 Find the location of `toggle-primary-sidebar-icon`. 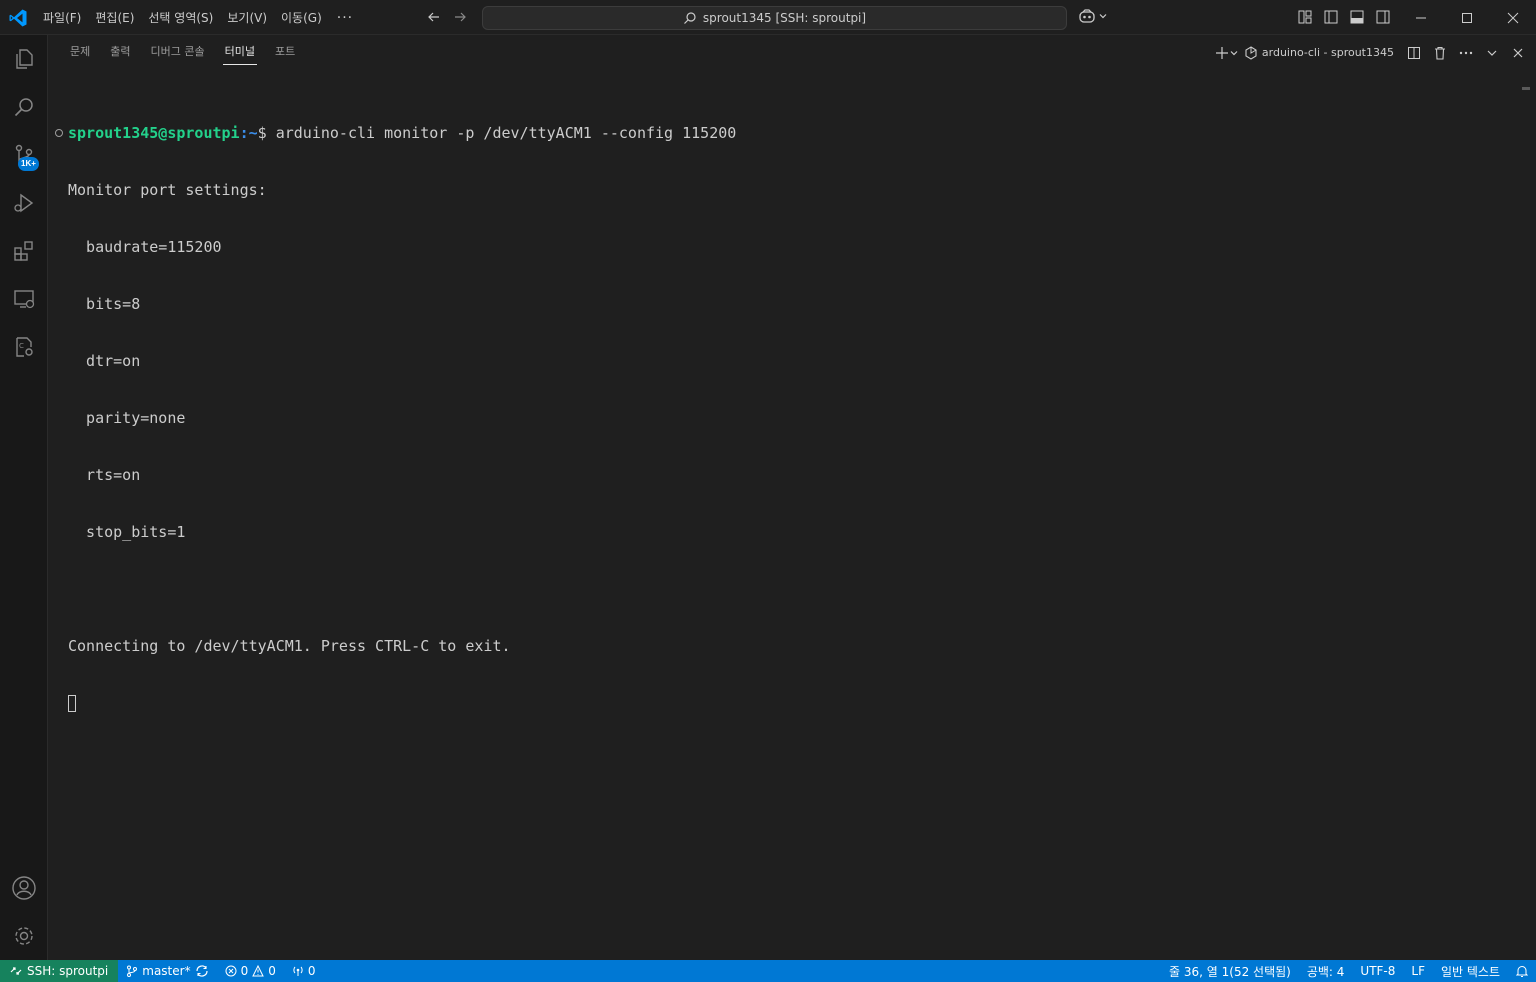

toggle-primary-sidebar-icon is located at coordinates (1331, 17).